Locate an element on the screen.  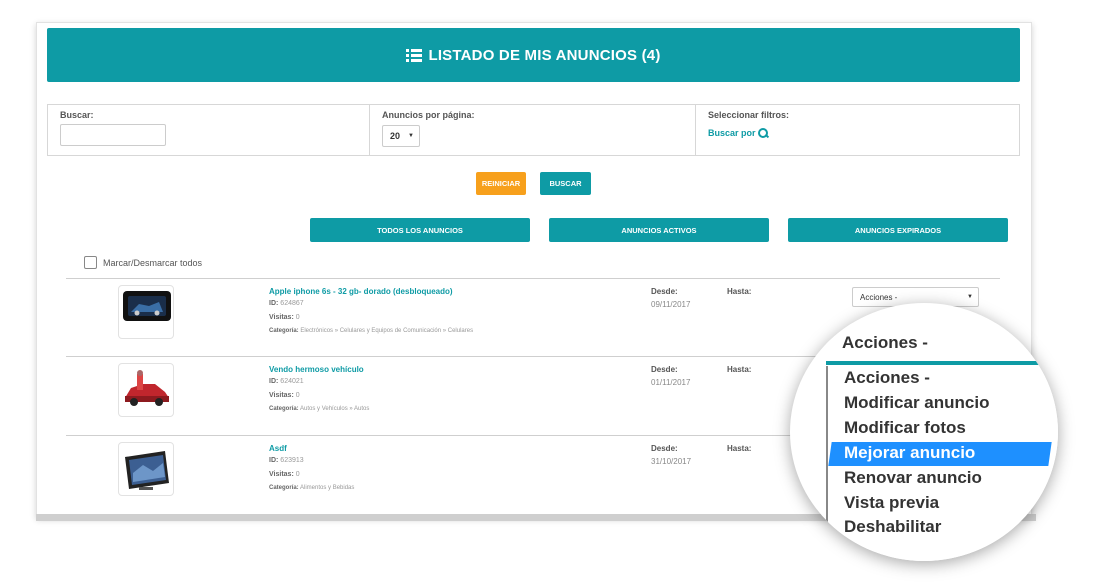
mark-all-toggle: Marcar/Desmarcar todos is located at coordinates (143, 262).